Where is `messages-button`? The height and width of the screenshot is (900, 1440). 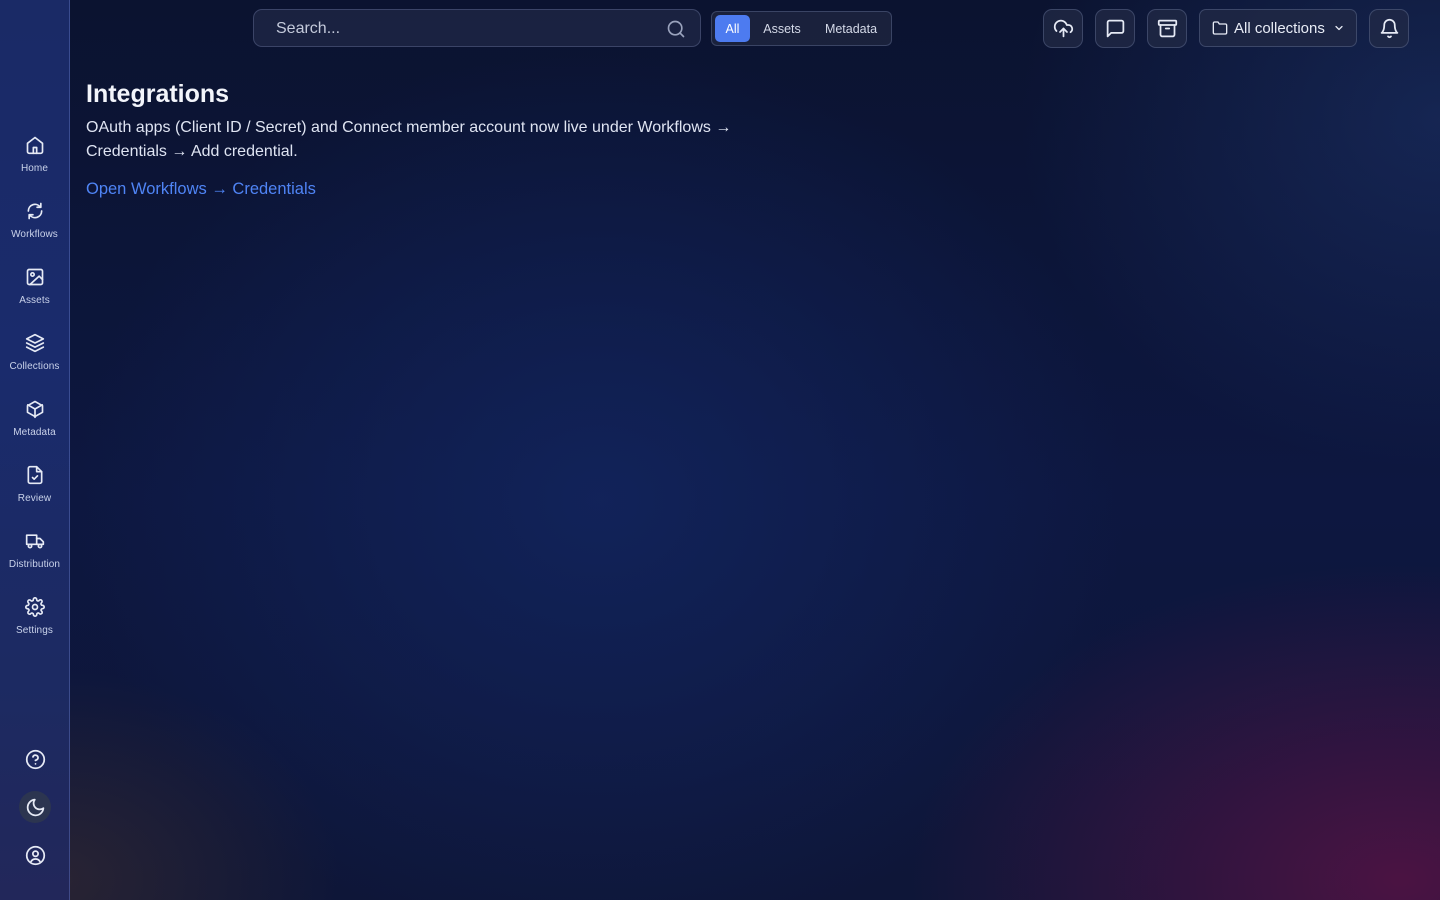
messages-button is located at coordinates (1115, 28).